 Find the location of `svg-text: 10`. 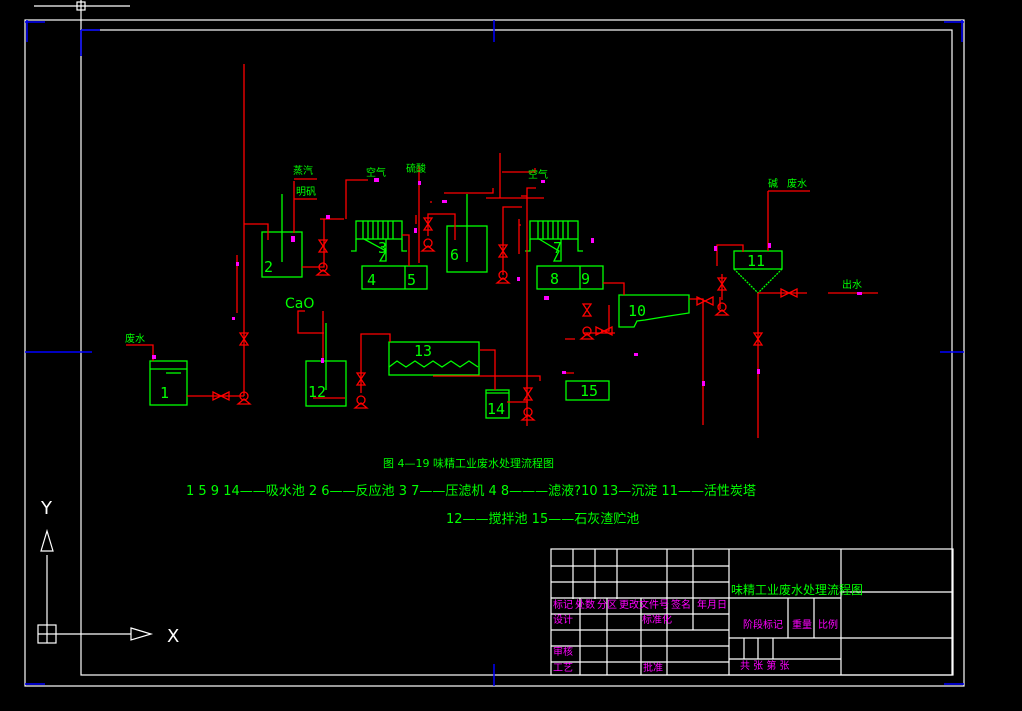

svg-text: 10 is located at coordinates (637, 311).